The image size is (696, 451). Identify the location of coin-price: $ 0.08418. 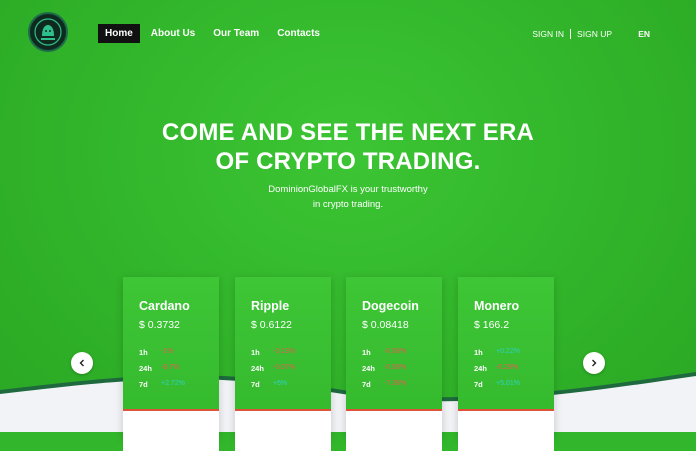
(385, 325).